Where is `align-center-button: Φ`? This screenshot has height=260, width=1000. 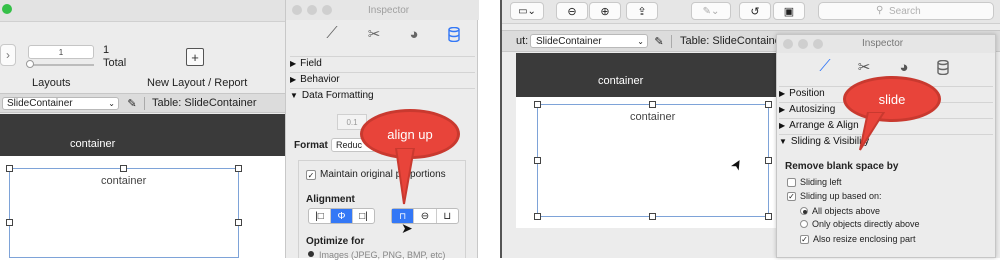 align-center-button: Φ is located at coordinates (342, 216).